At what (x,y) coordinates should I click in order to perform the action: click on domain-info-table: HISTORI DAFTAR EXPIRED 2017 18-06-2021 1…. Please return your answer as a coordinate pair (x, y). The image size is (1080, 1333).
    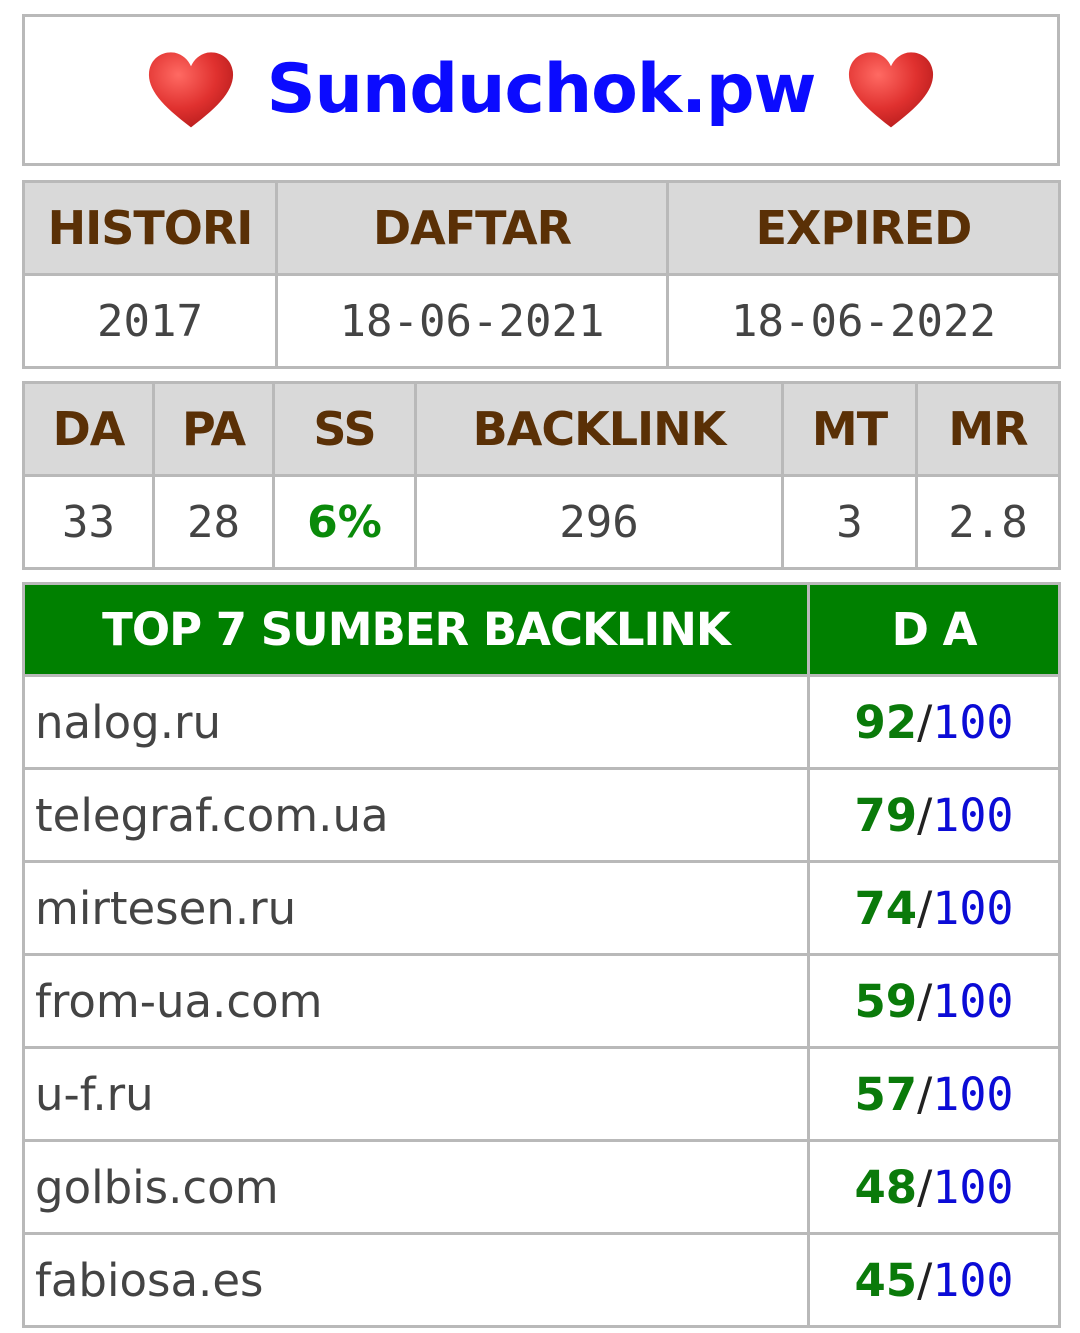
    Looking at the image, I should click on (541, 274).